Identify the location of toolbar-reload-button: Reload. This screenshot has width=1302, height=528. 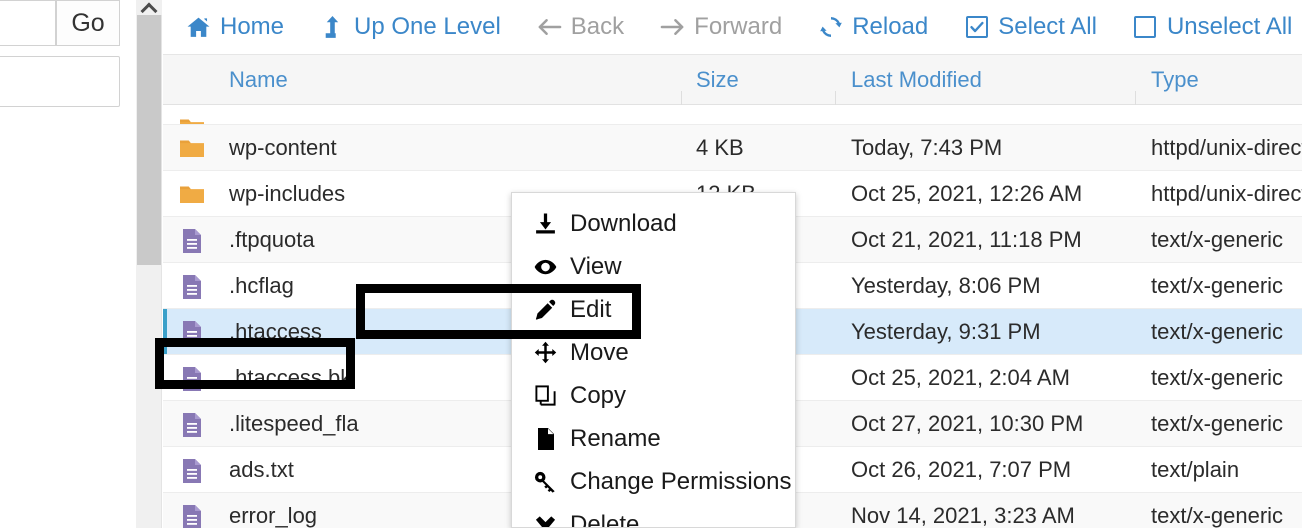
(873, 27).